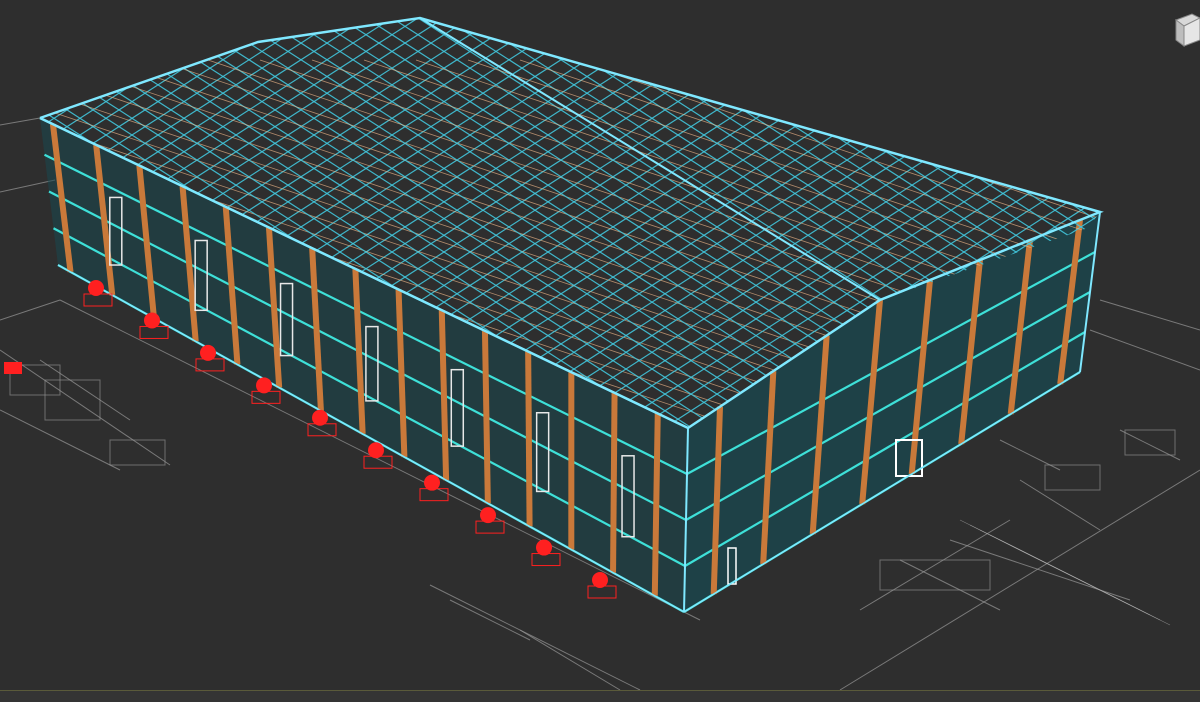  What do you see at coordinates (1186, 30) in the screenshot?
I see `viewcube-icon` at bounding box center [1186, 30].